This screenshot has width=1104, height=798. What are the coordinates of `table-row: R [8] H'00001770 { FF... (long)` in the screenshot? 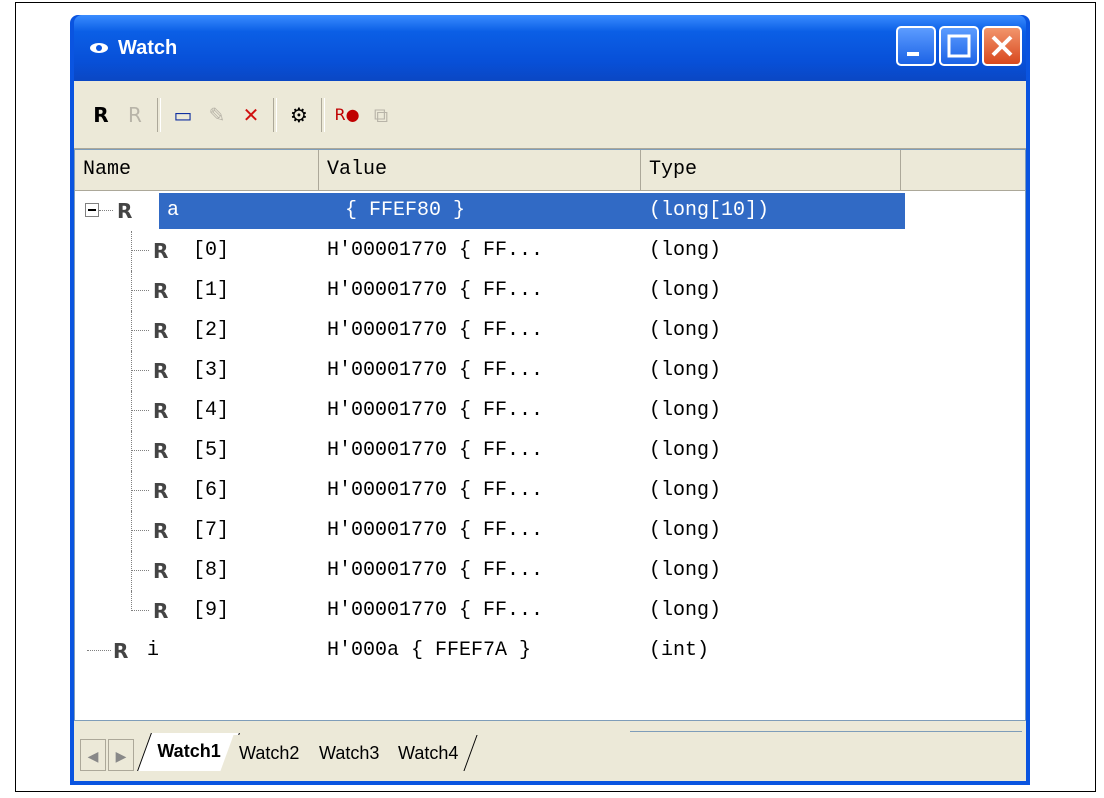 It's located at (550, 571).